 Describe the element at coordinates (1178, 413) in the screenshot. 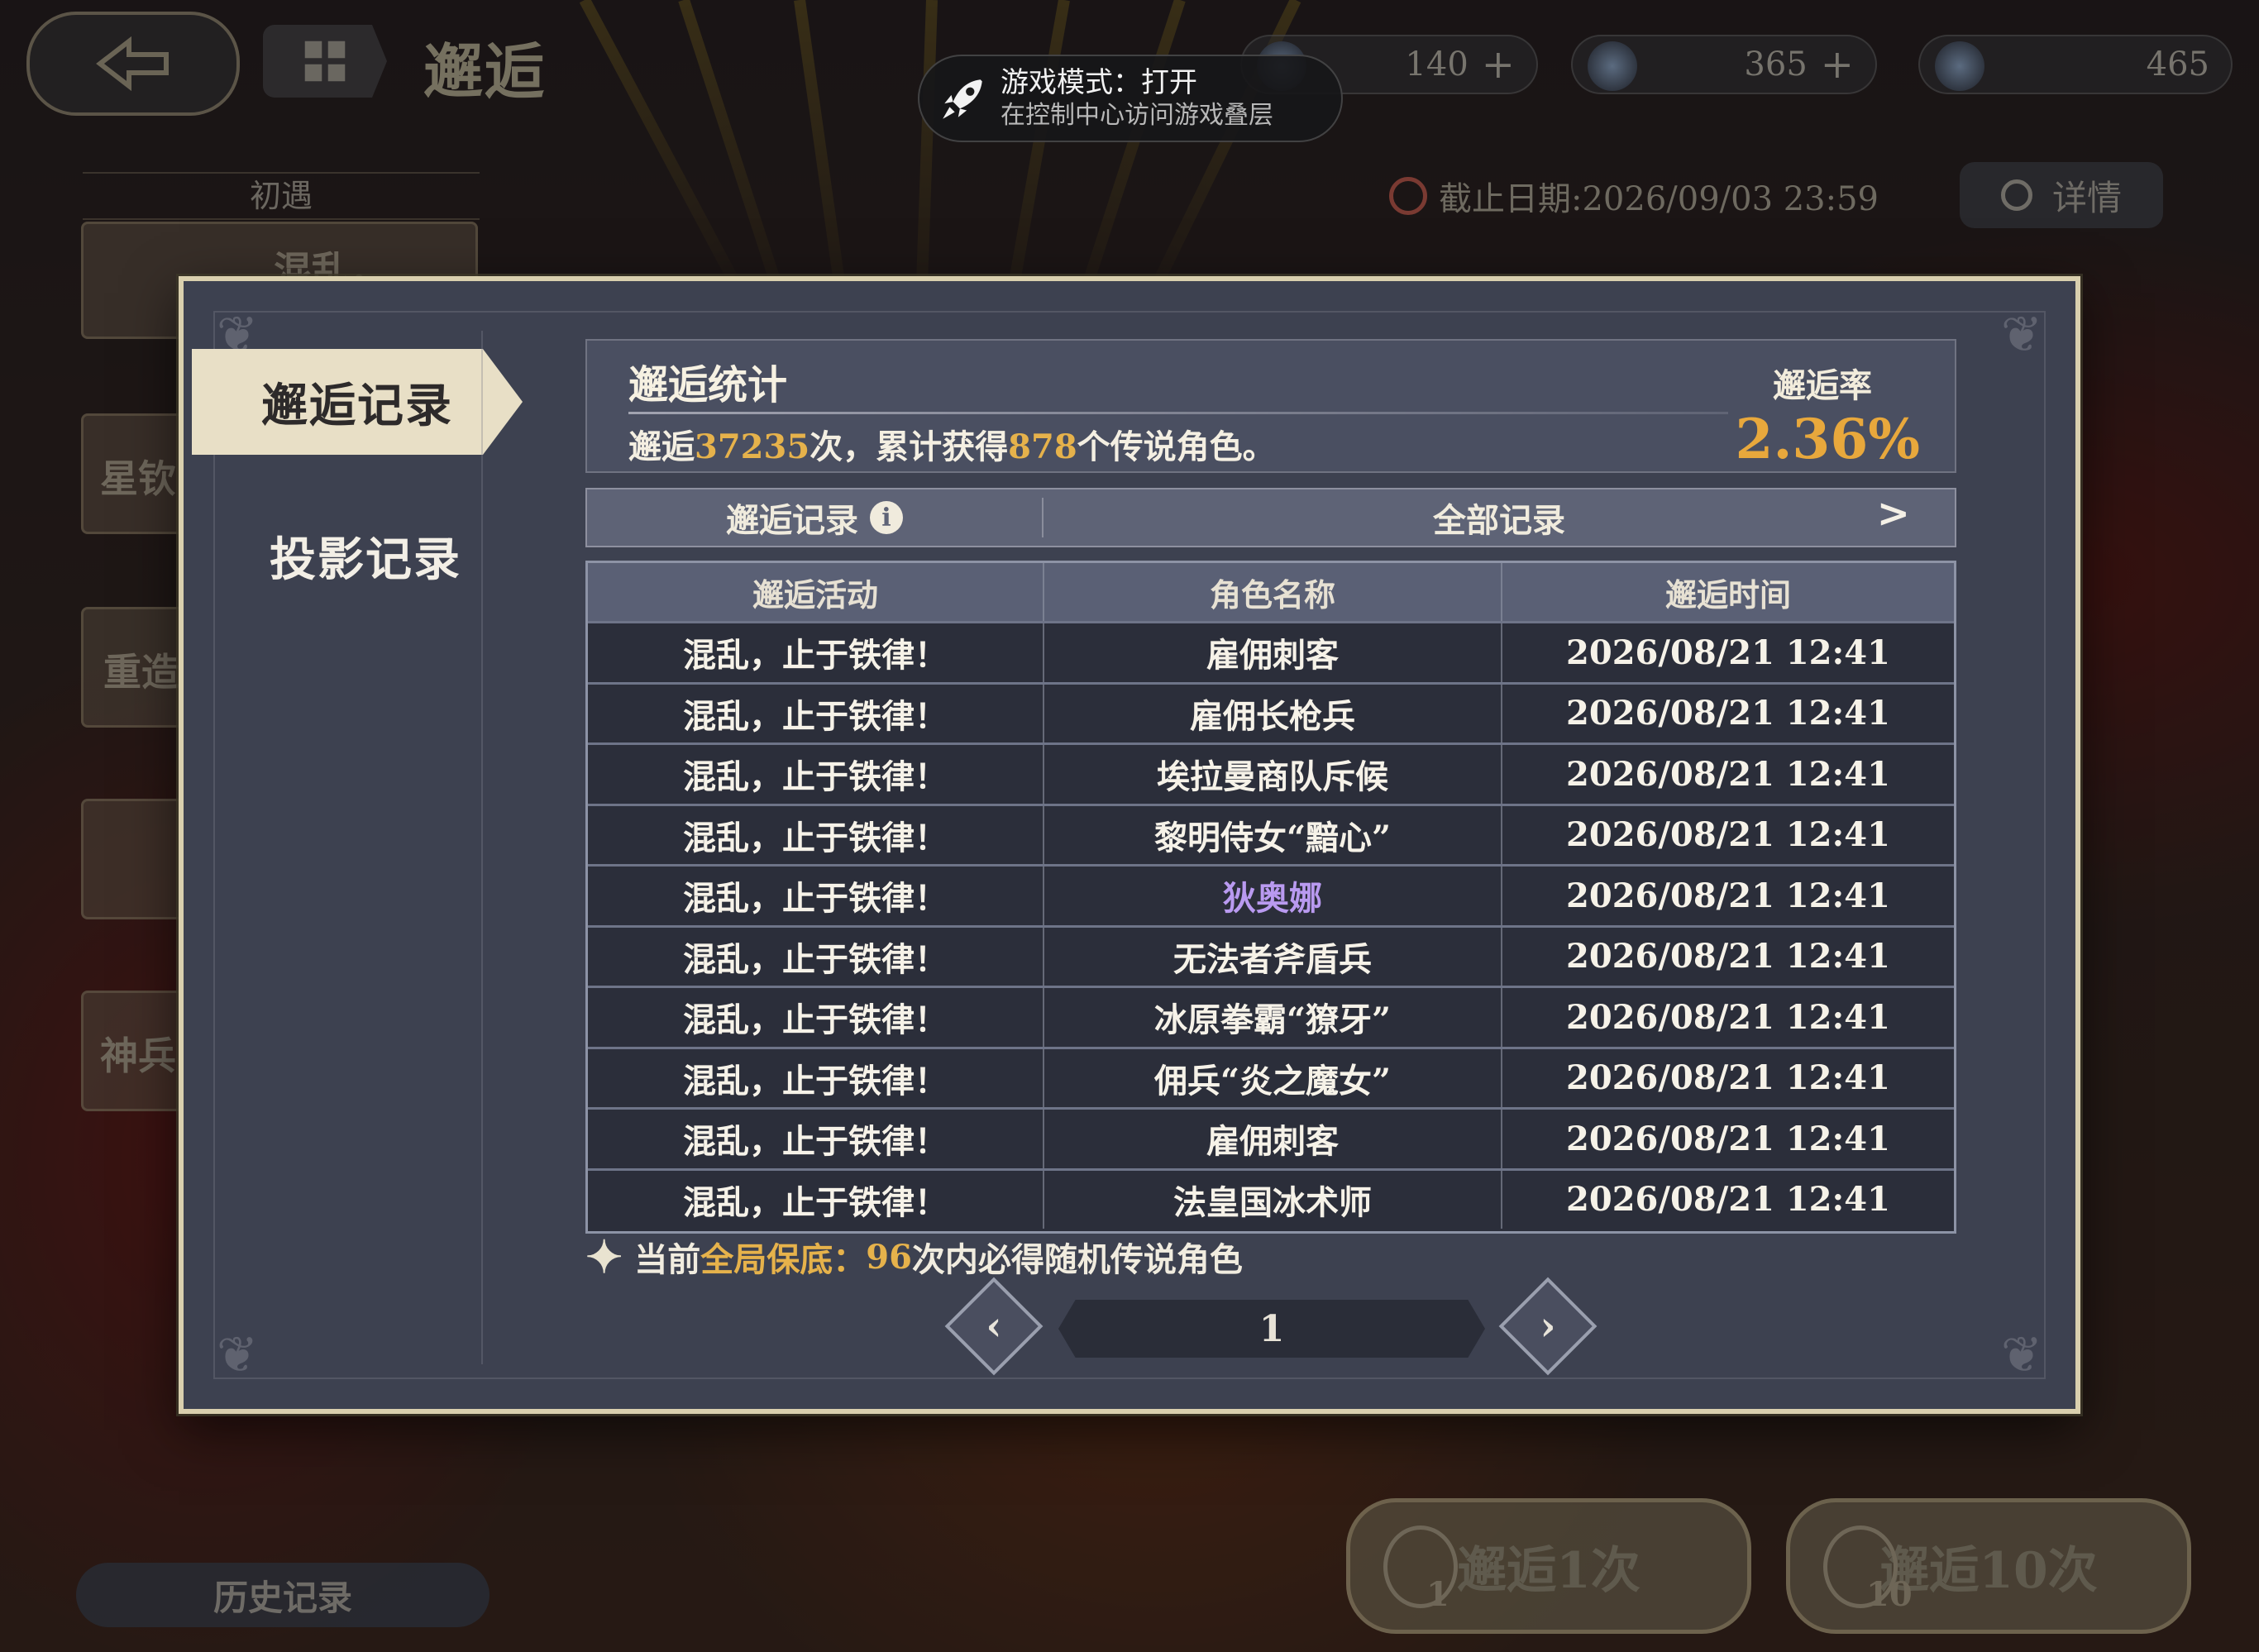

I see `stats-divider` at that location.